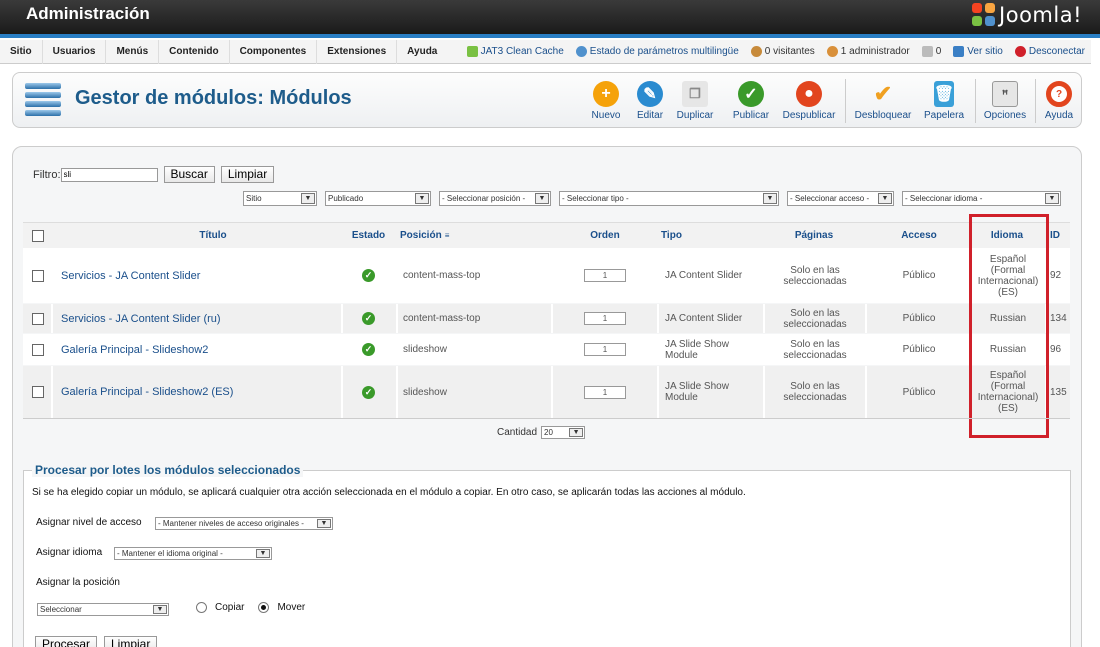  Describe the element at coordinates (357, 51) in the screenshot. I see `menu-extensiones: Extensiones` at that location.